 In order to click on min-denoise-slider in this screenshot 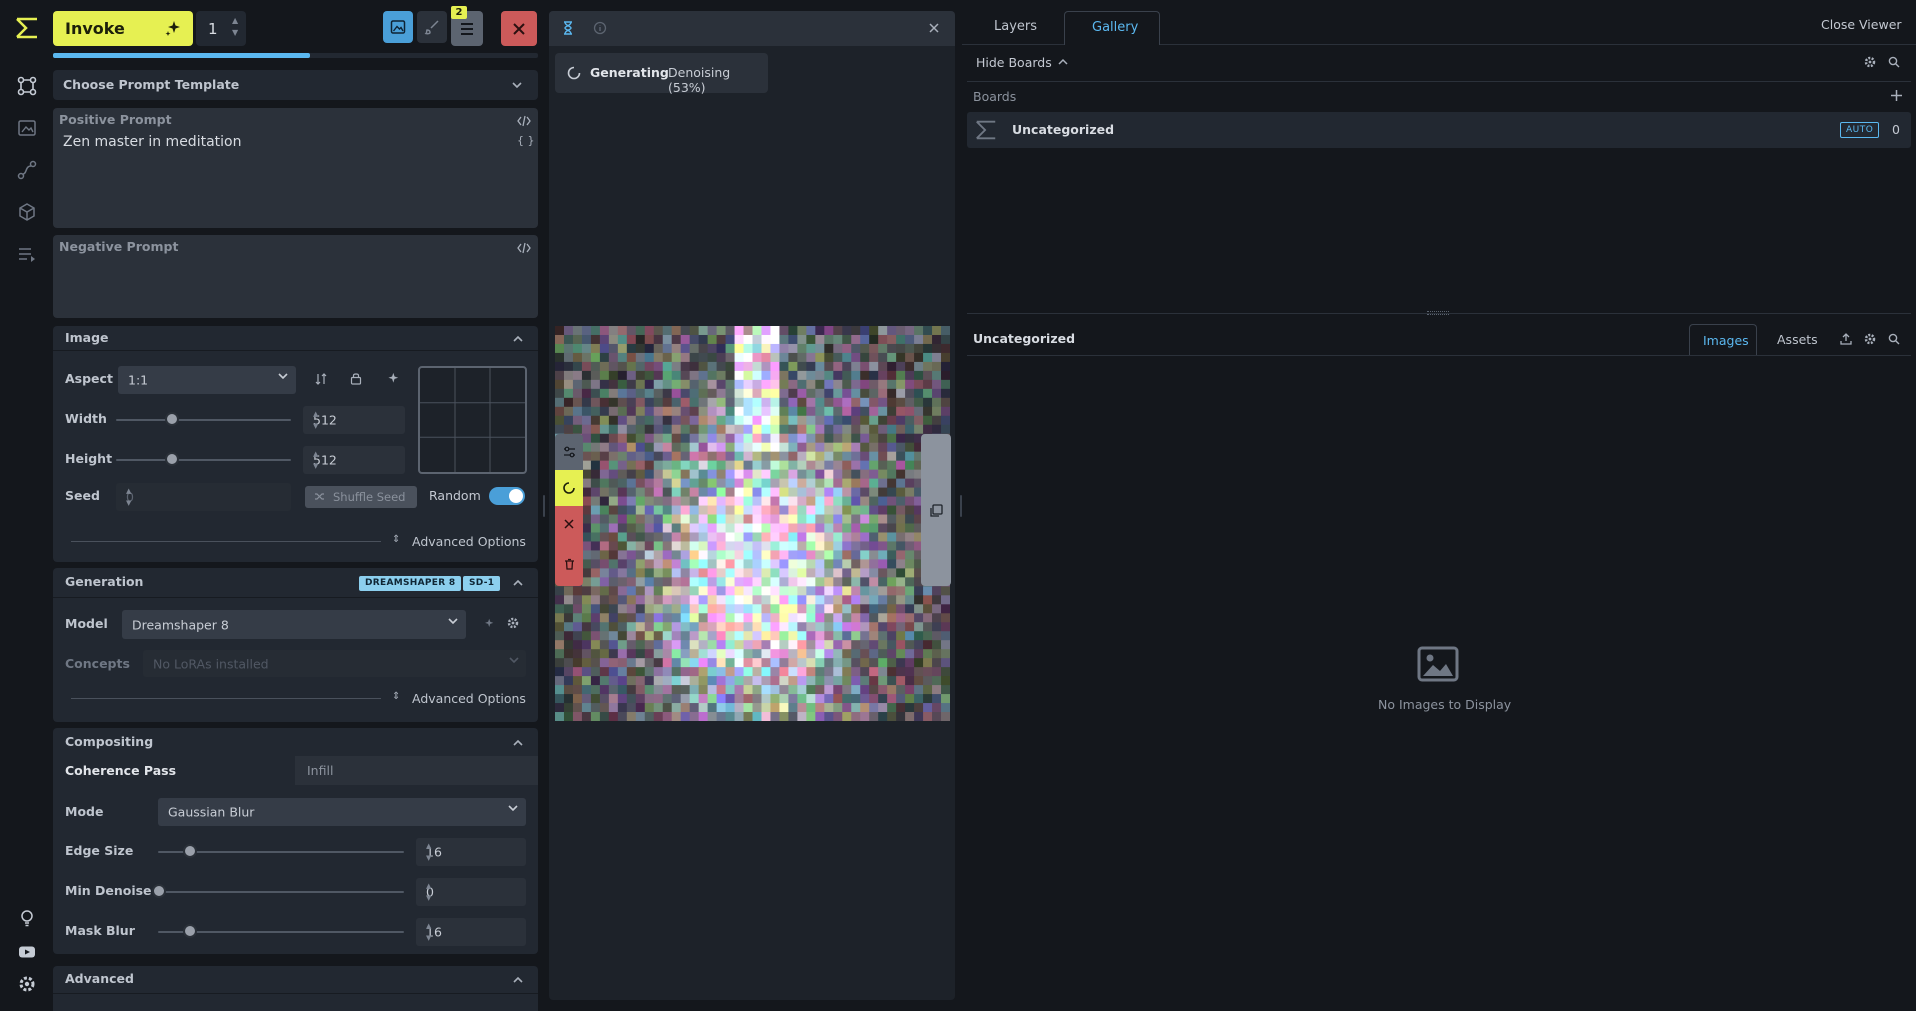, I will do `click(281, 892)`.